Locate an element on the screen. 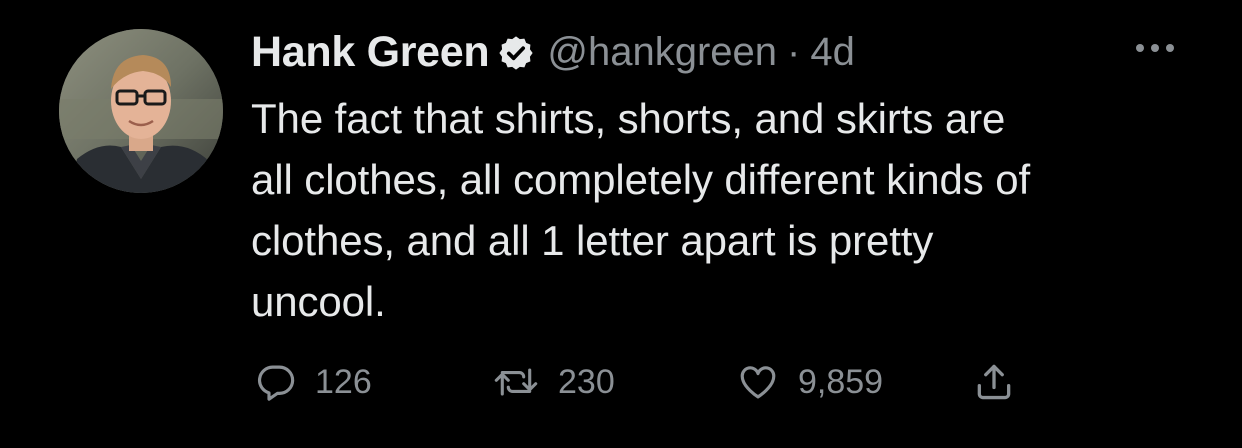  retweet-icon is located at coordinates (516, 382).